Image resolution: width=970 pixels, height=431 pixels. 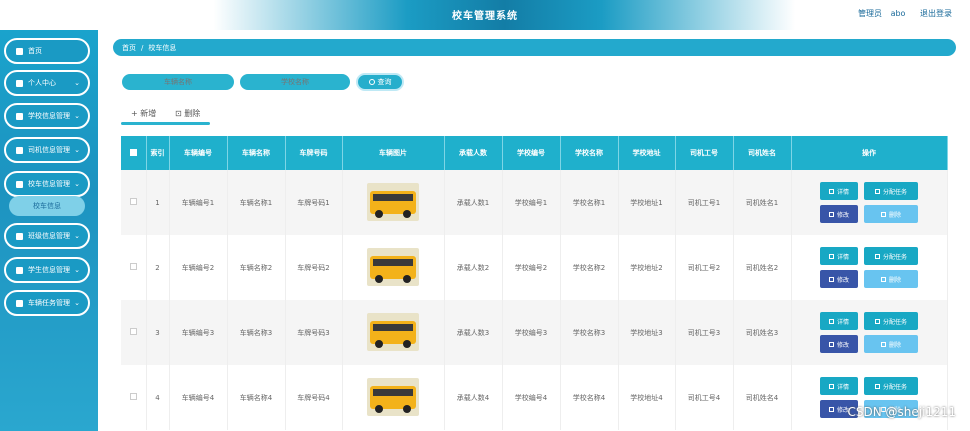 I want to click on trash-icon, so click(x=883, y=214).